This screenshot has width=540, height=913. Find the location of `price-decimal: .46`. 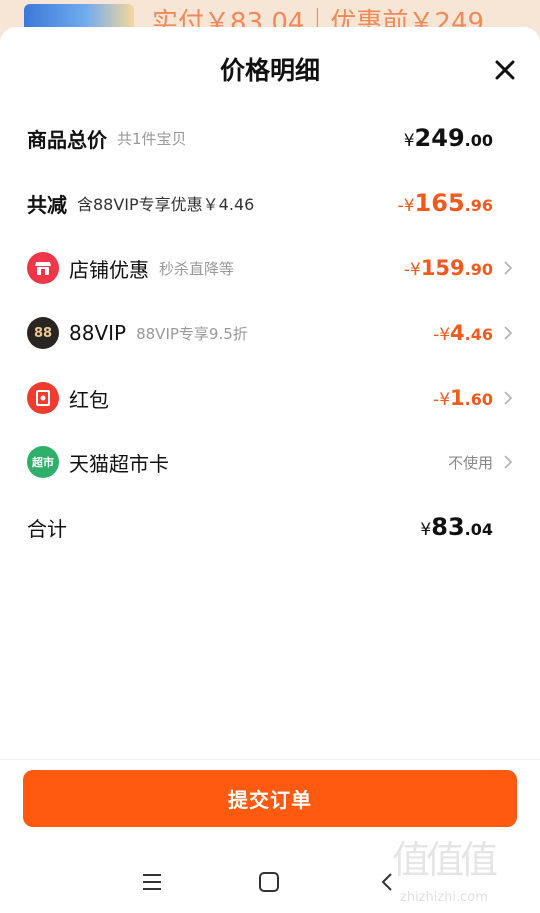

price-decimal: .46 is located at coordinates (478, 334).